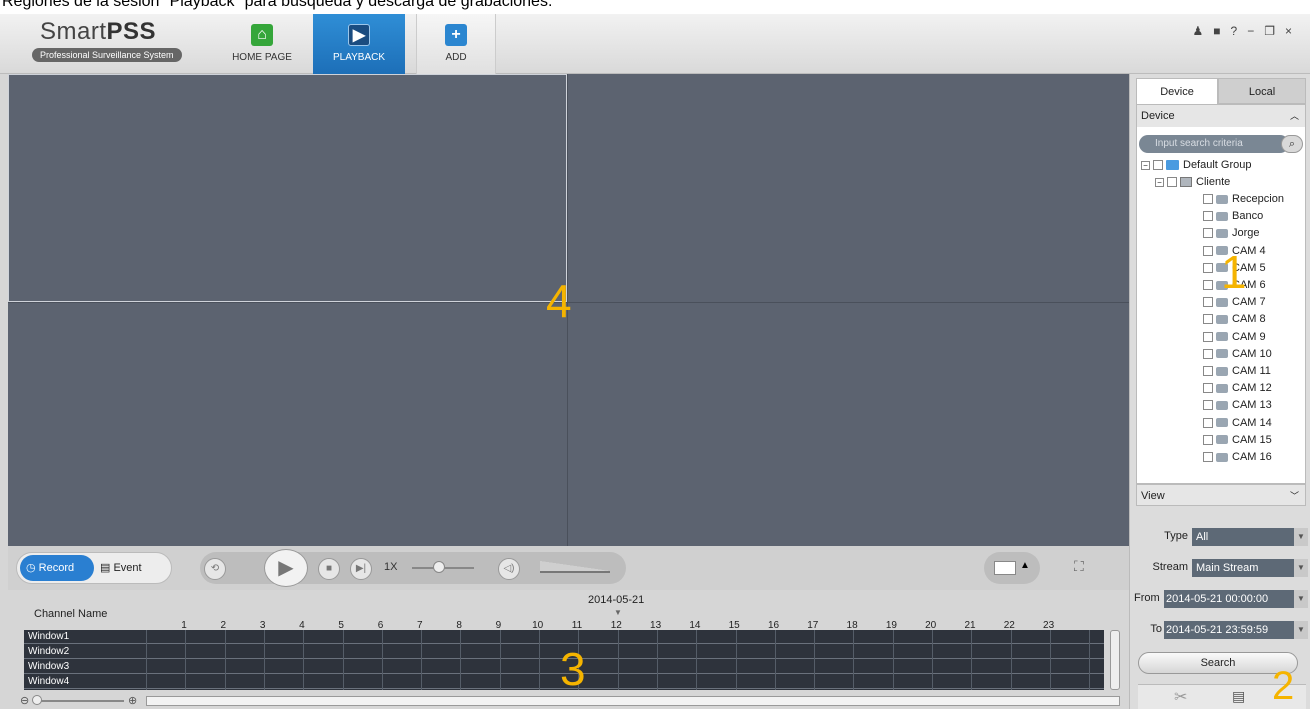 The width and height of the screenshot is (1310, 709). Describe the element at coordinates (37, 700) in the screenshot. I see `zoom-slider-handle` at that location.